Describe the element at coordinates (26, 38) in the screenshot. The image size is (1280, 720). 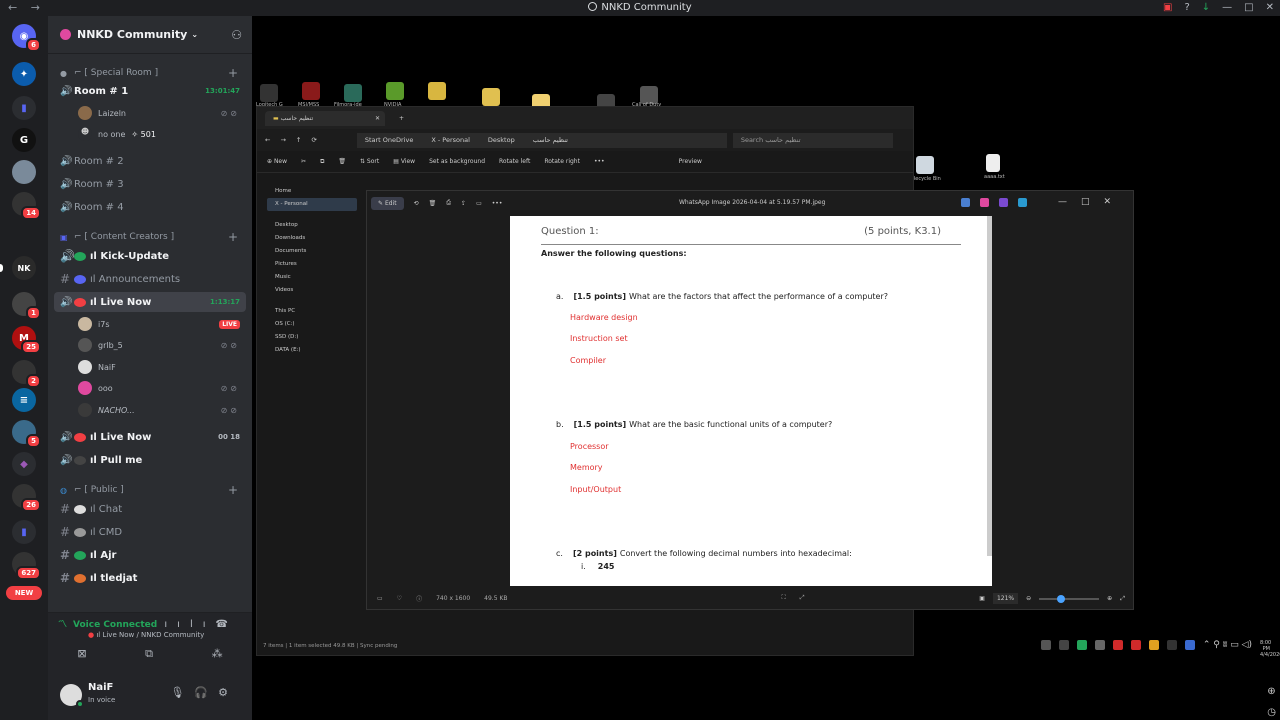
I see `discord-home-icon: ◉ 6` at that location.